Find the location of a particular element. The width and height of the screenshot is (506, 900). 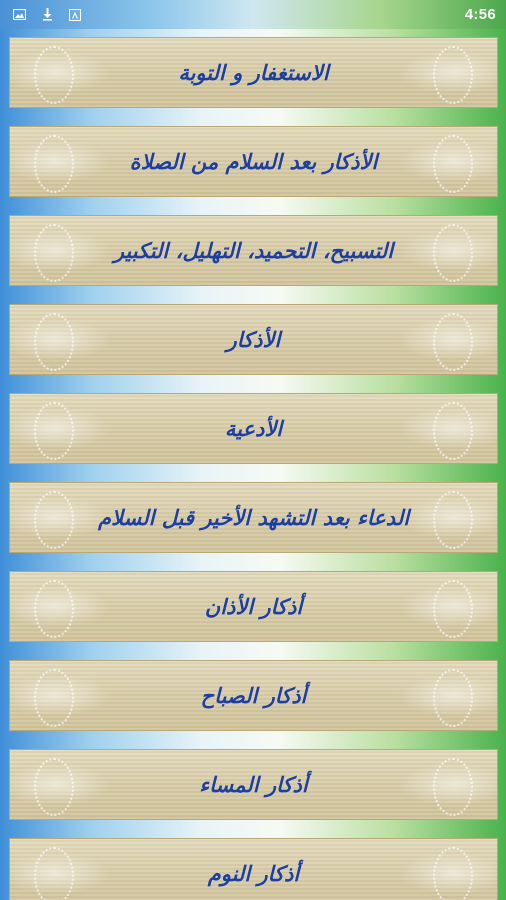

menu-item-label: أذكار الصباح is located at coordinates (253, 695).